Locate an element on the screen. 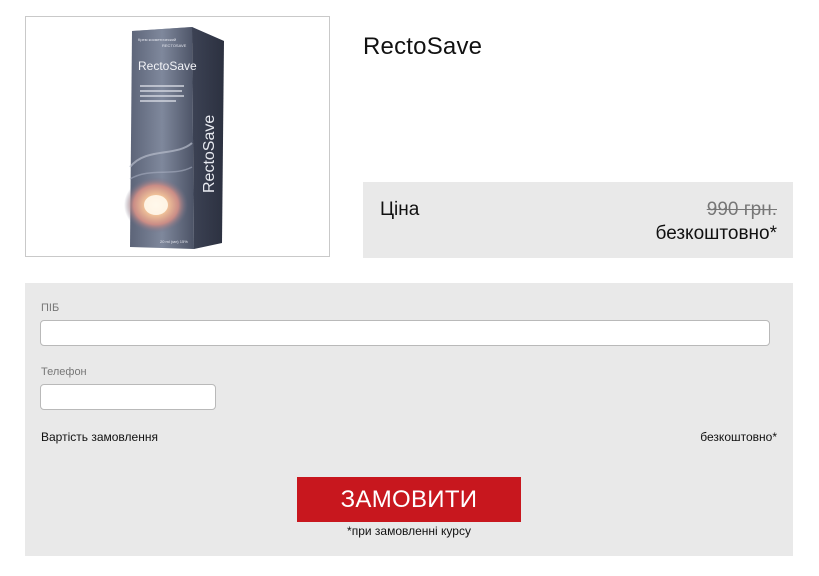 The width and height of the screenshot is (819, 576). phone-input is located at coordinates (128, 397).